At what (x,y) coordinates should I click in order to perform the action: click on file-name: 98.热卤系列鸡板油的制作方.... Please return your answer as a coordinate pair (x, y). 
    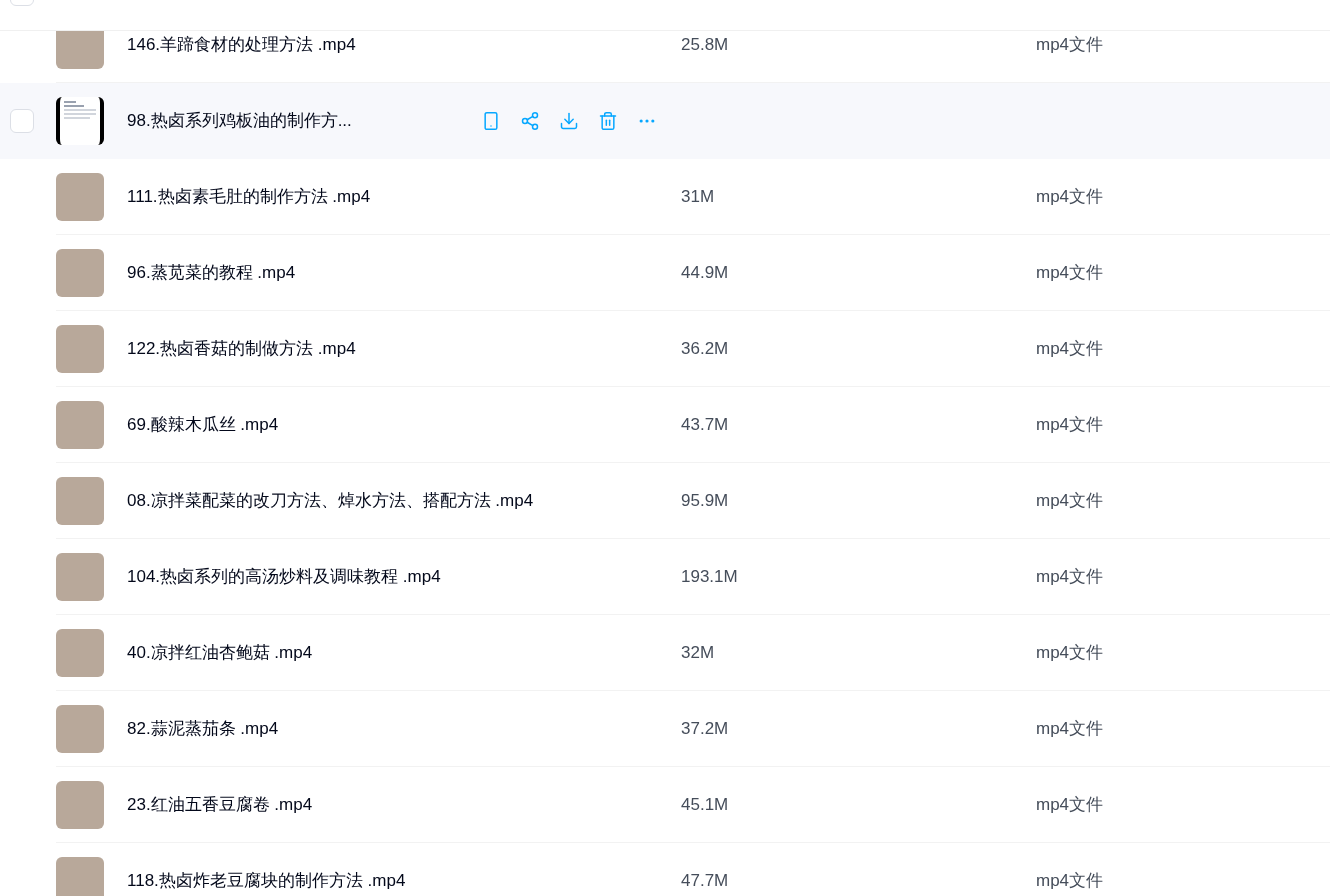
    Looking at the image, I should click on (239, 121).